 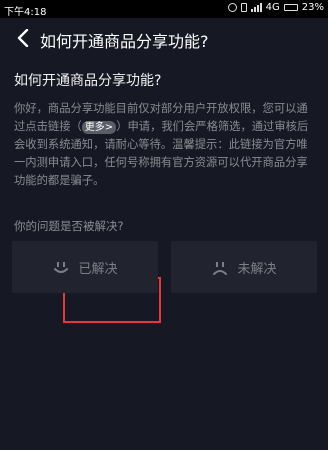 I want to click on solved-button: 已解决, so click(x=85, y=267).